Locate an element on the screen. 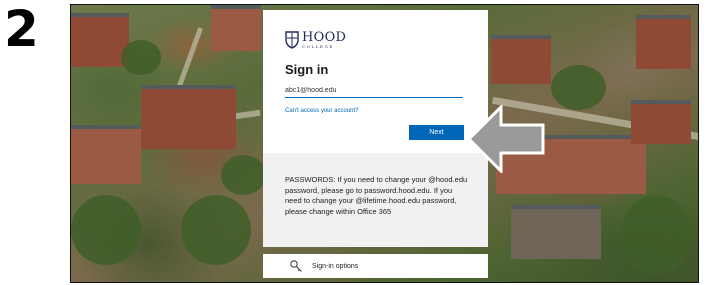  logo-name: HOOD is located at coordinates (324, 37).